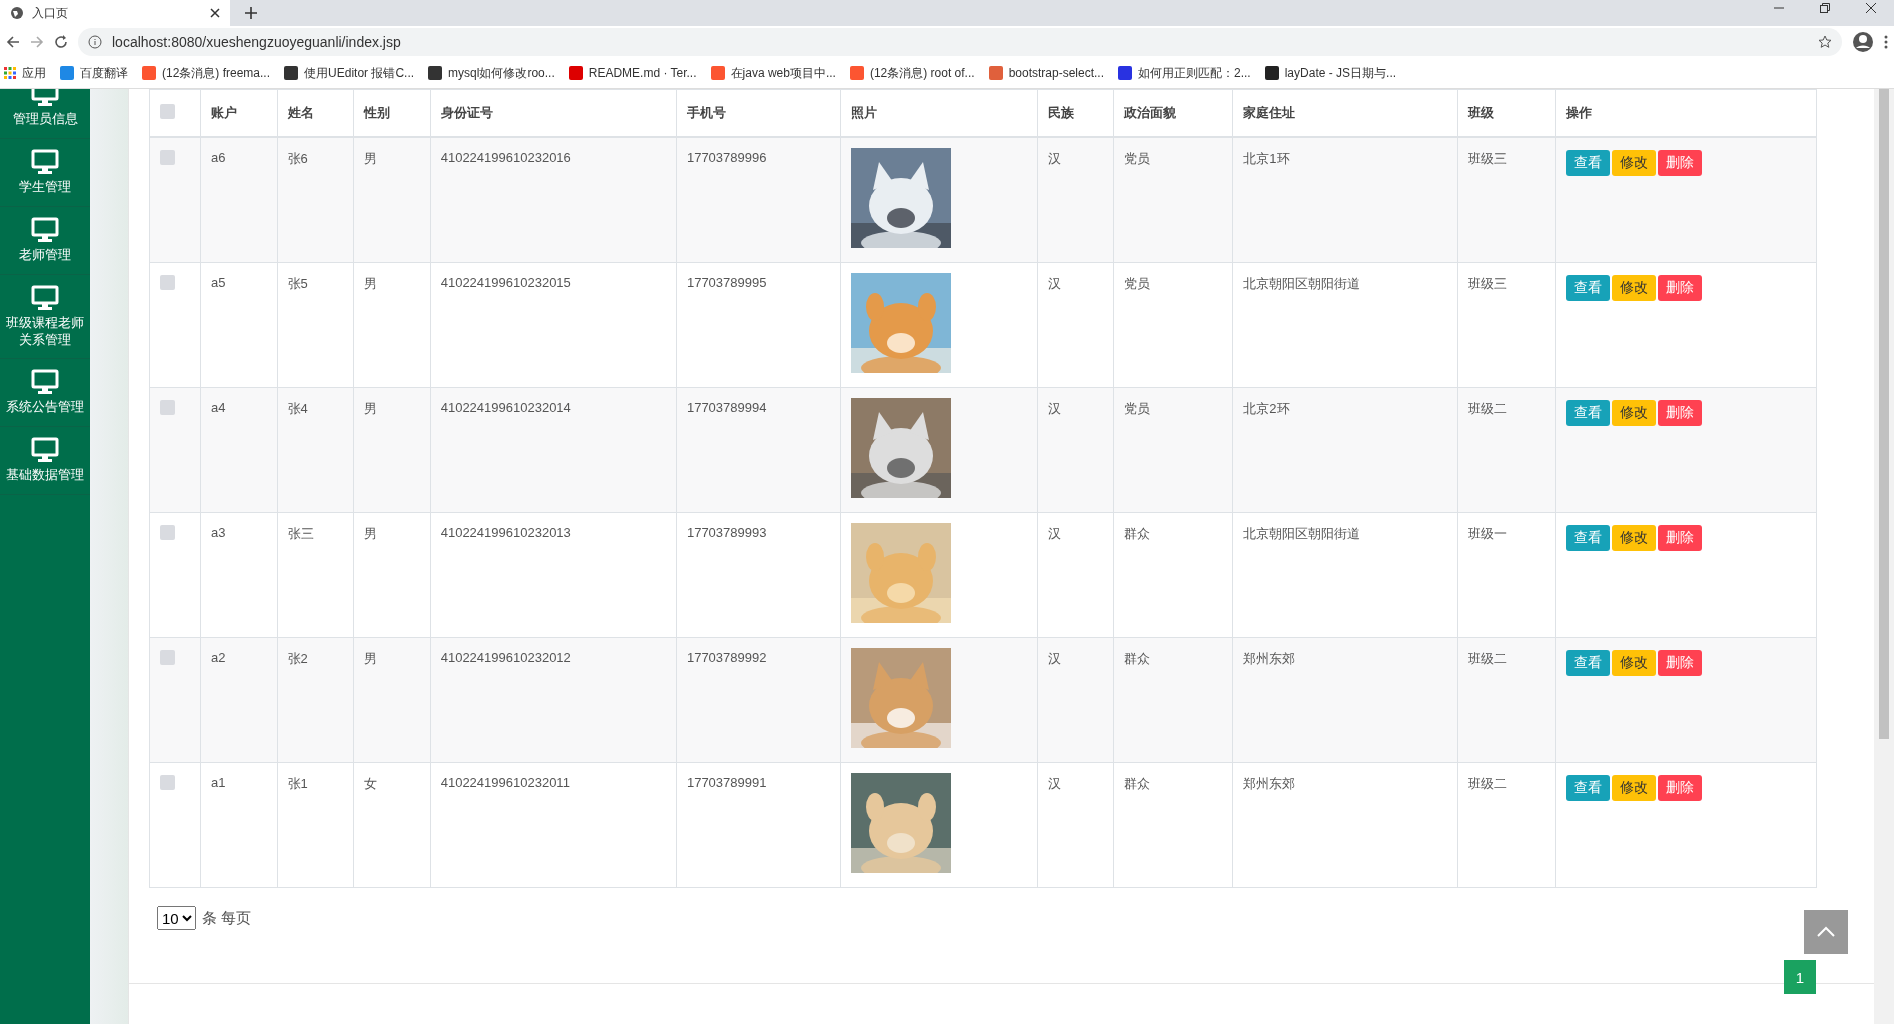  Describe the element at coordinates (13, 42) in the screenshot. I see `back-icon` at that location.